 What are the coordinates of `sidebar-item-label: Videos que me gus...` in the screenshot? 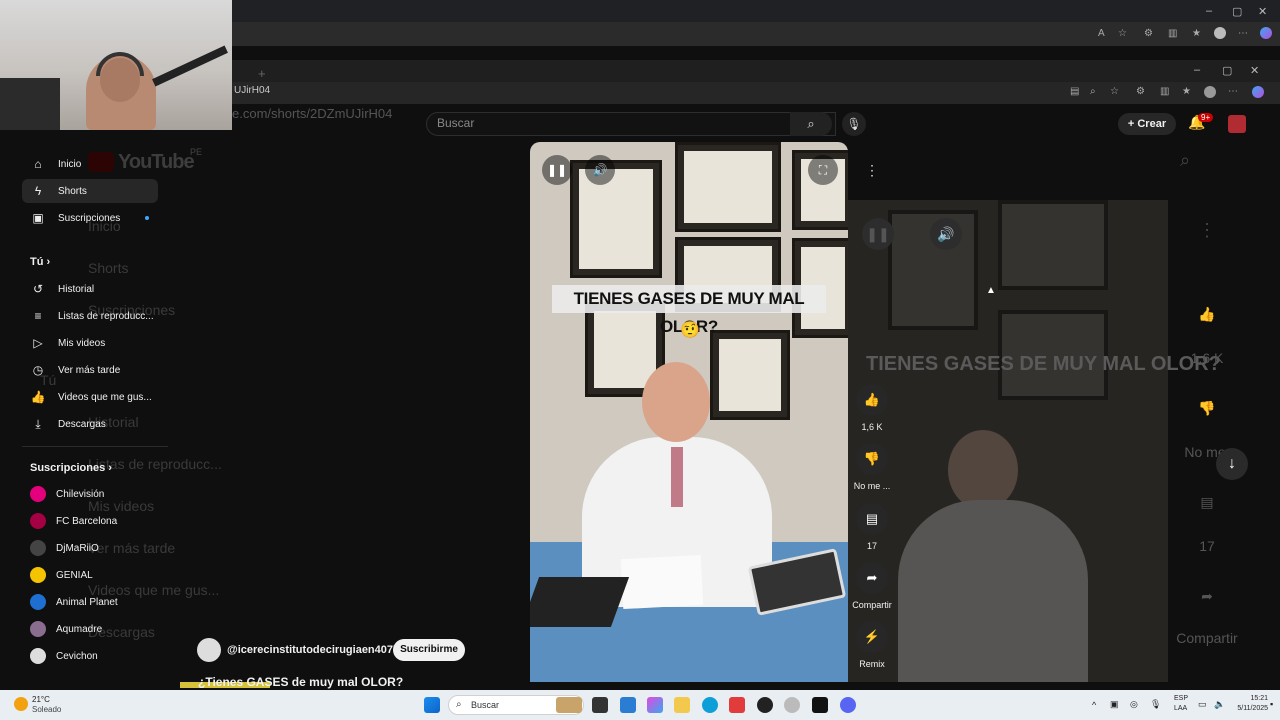 It's located at (105, 397).